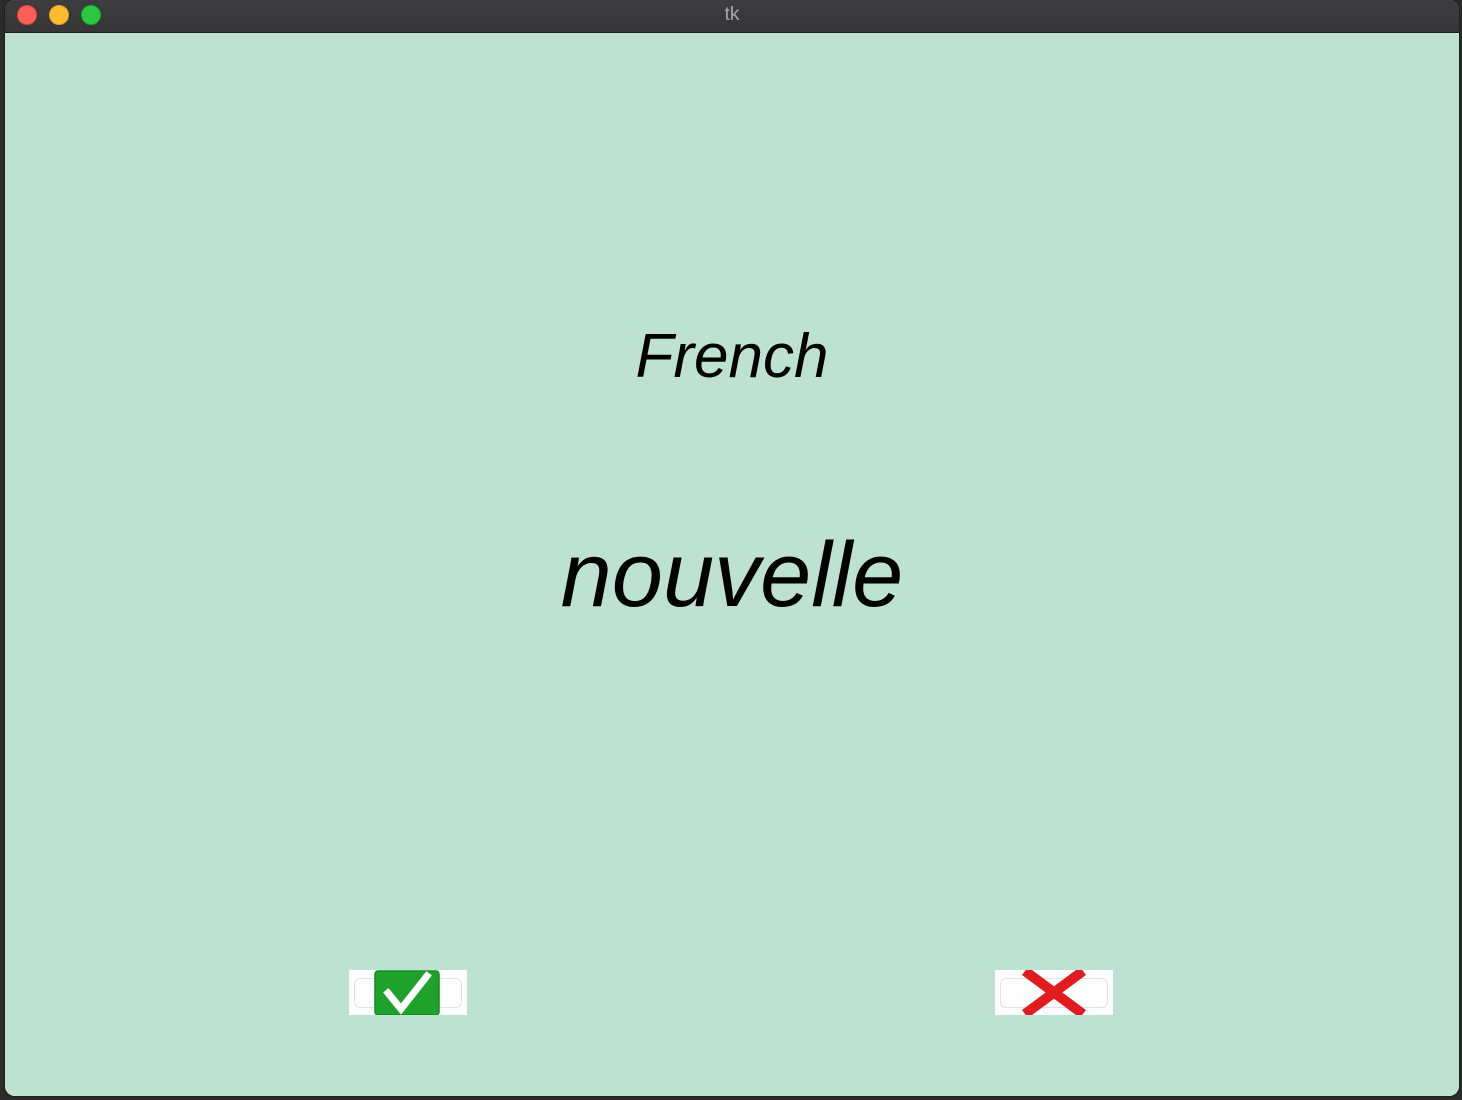 The image size is (1462, 1100). I want to click on card-word: nouvelle, so click(732, 575).